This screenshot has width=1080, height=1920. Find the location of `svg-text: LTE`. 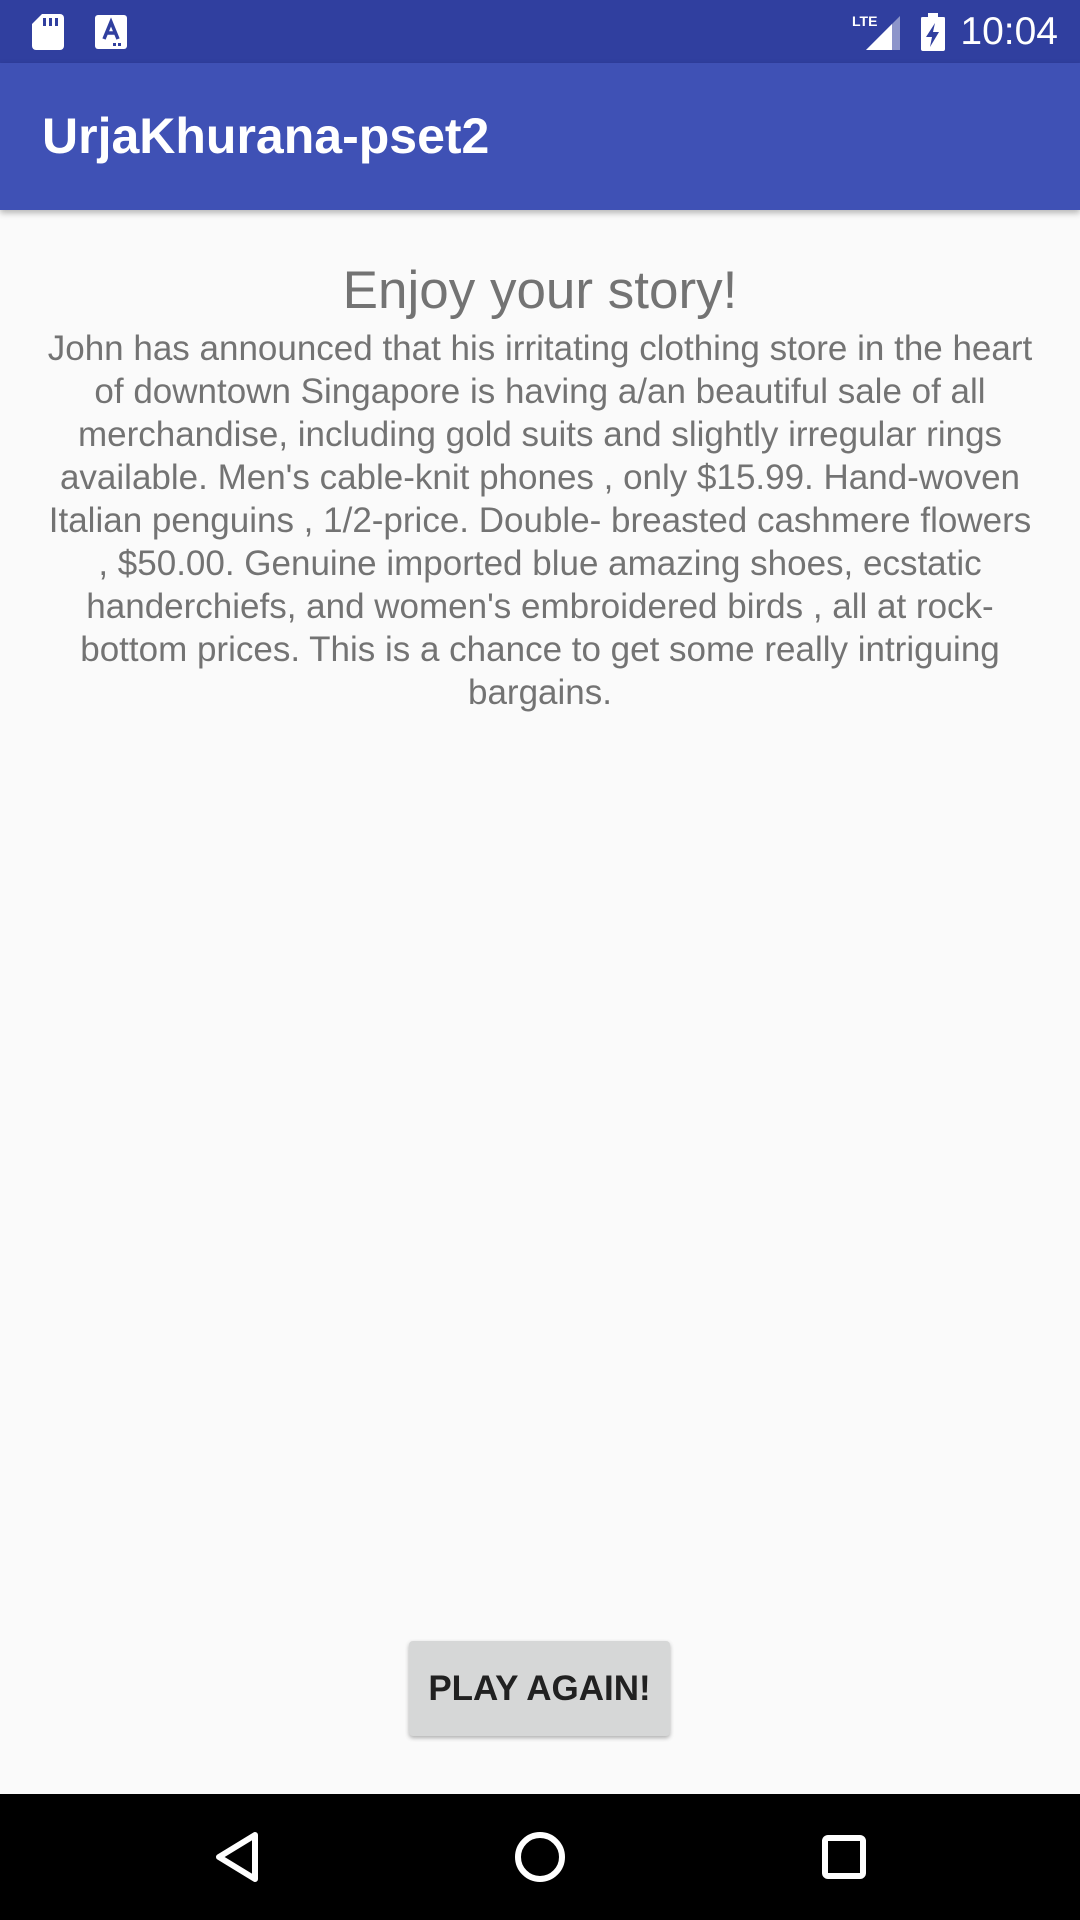

svg-text: LTE is located at coordinates (864, 21).